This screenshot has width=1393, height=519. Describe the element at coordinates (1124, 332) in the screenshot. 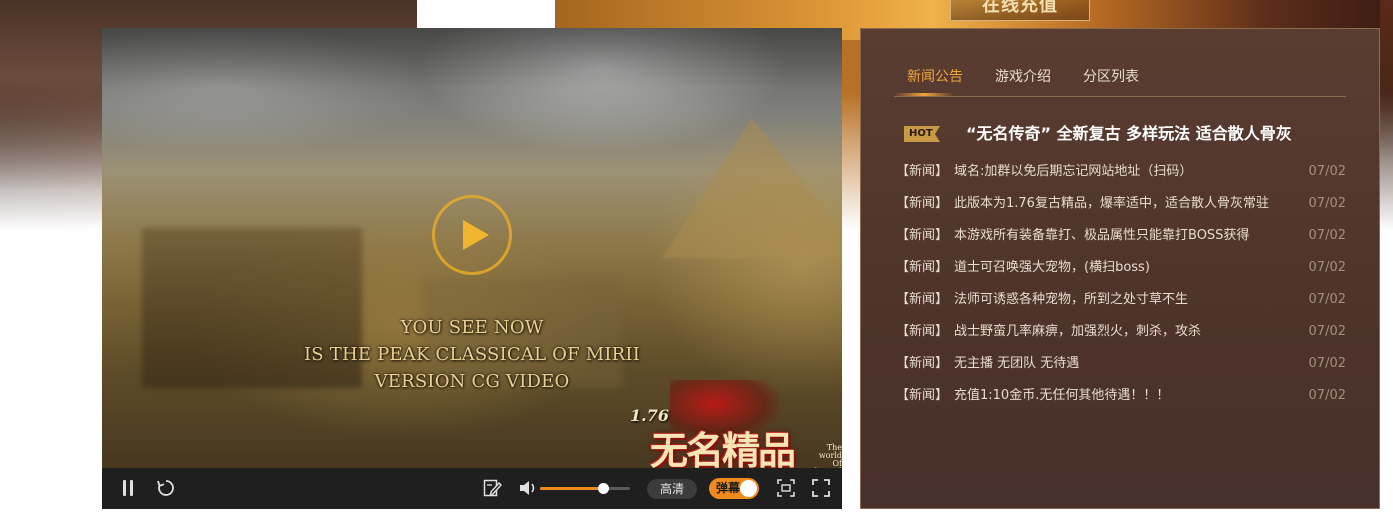

I see `news-title: 战士野蛮几率麻痹，加强烈火，刺杀，攻杀` at that location.